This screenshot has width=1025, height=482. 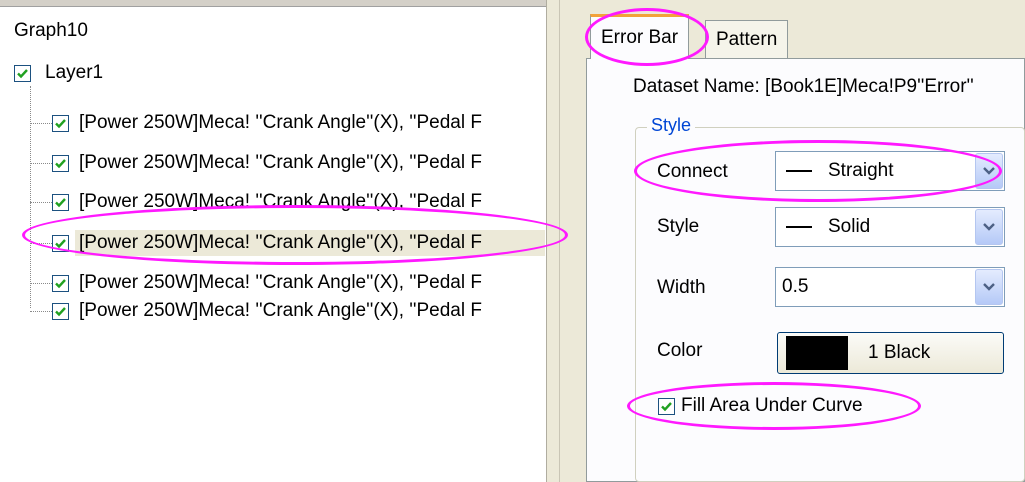 What do you see at coordinates (671, 125) in the screenshot?
I see `style-group-title: Style` at bounding box center [671, 125].